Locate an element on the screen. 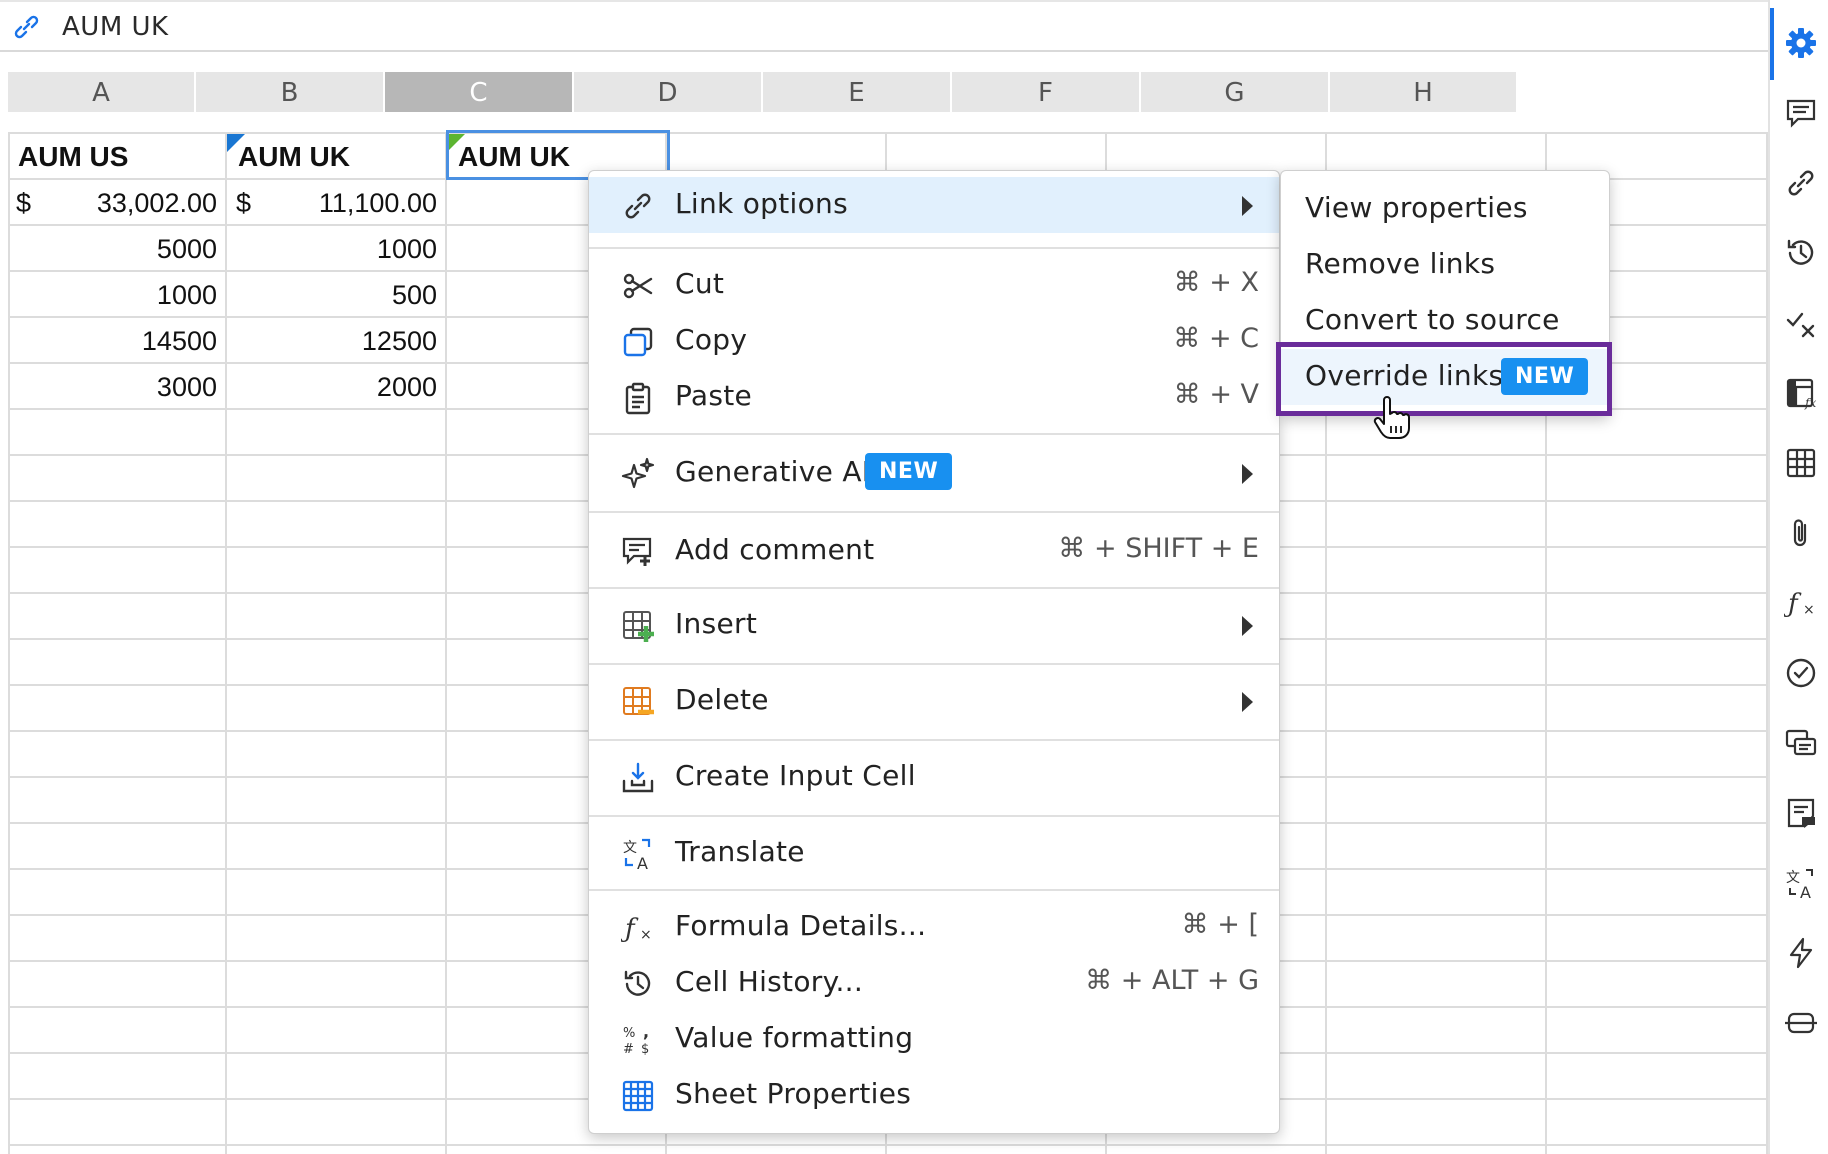 The image size is (1828, 1154). menu-item-label: Translate is located at coordinates (740, 851).